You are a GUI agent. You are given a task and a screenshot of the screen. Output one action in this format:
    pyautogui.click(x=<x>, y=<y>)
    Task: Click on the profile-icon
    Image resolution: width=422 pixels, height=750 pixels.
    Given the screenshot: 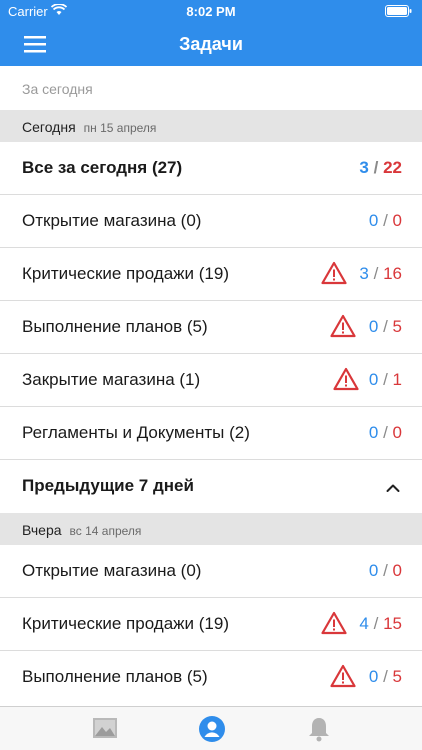 What is the action you would take?
    pyautogui.click(x=212, y=729)
    